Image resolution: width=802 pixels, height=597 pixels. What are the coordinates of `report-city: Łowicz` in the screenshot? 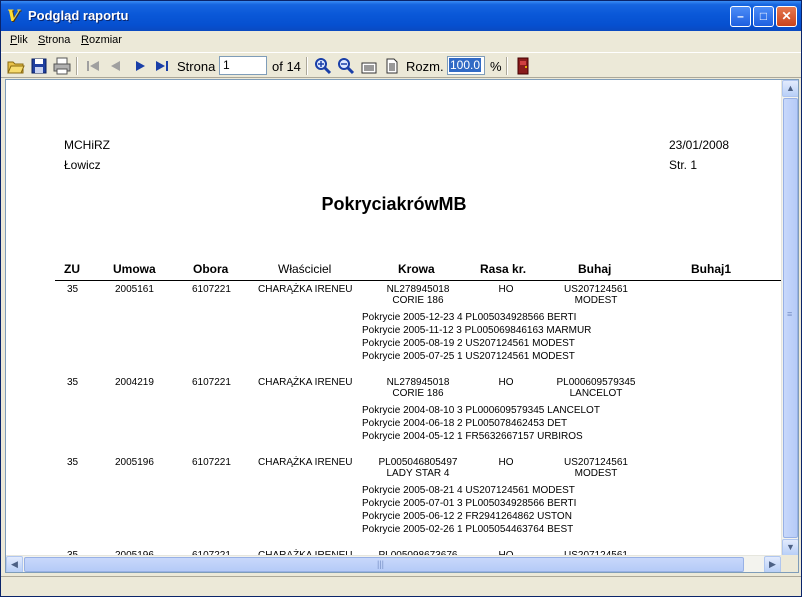 It's located at (82, 165).